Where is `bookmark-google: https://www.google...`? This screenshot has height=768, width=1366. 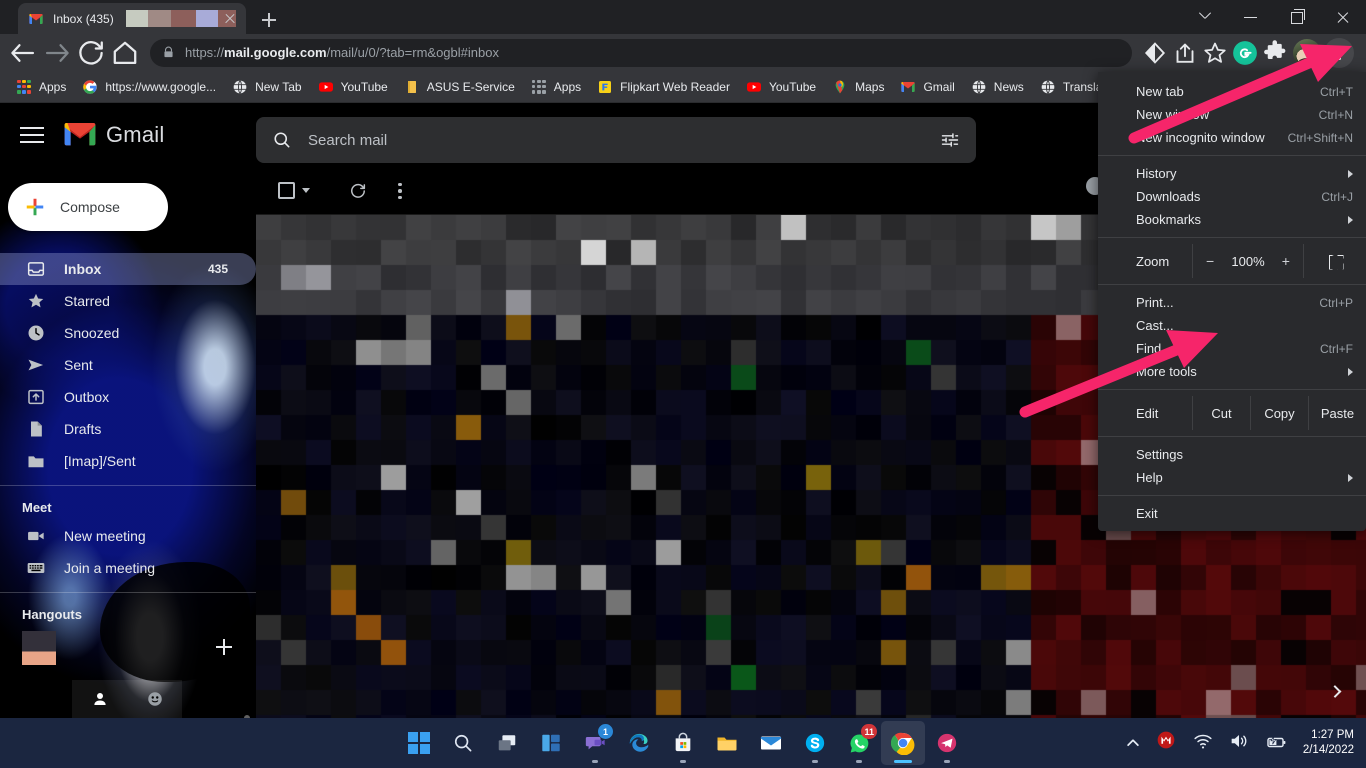 bookmark-google: https://www.google... is located at coordinates (149, 87).